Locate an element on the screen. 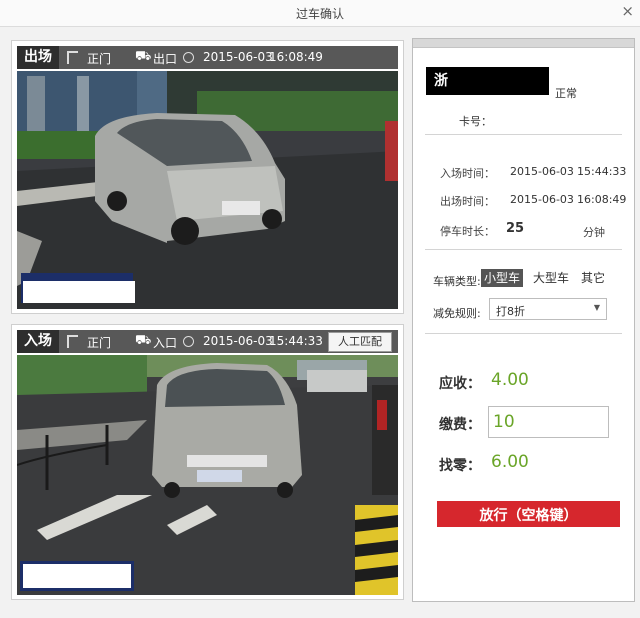 The image size is (640, 618). entry-info-bar: 入场 正门 ⛟ 入口 2015-06-03 15:44:33 人工匹配 is located at coordinates (207, 341).